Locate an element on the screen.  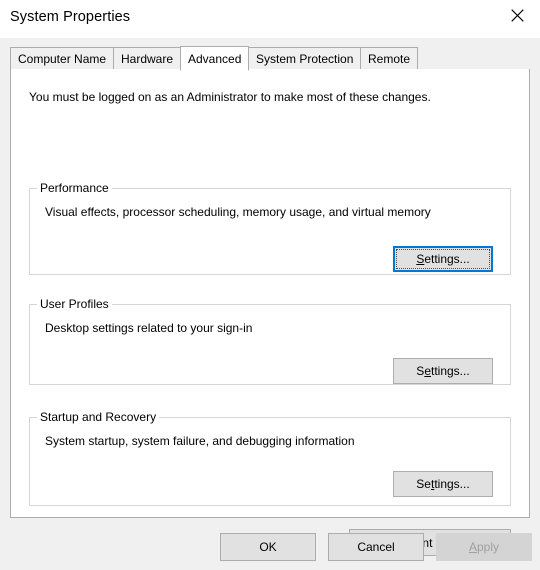
title-bar: System Properties is located at coordinates (270, 19).